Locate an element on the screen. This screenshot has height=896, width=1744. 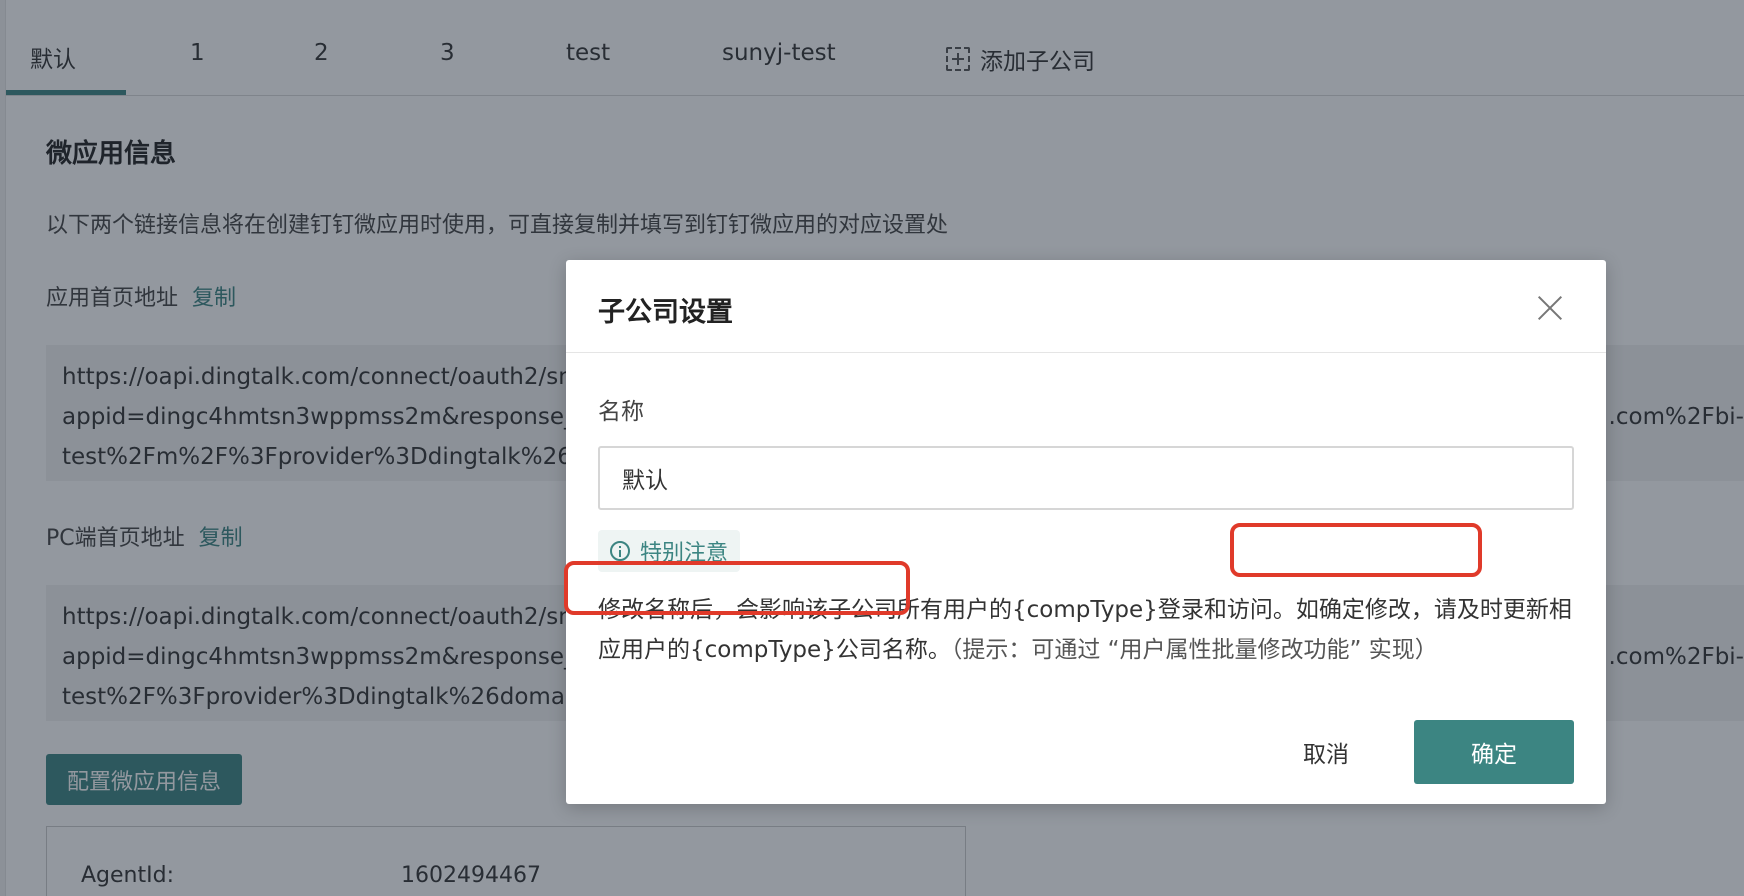
name-field-label: 名称 is located at coordinates (621, 412).